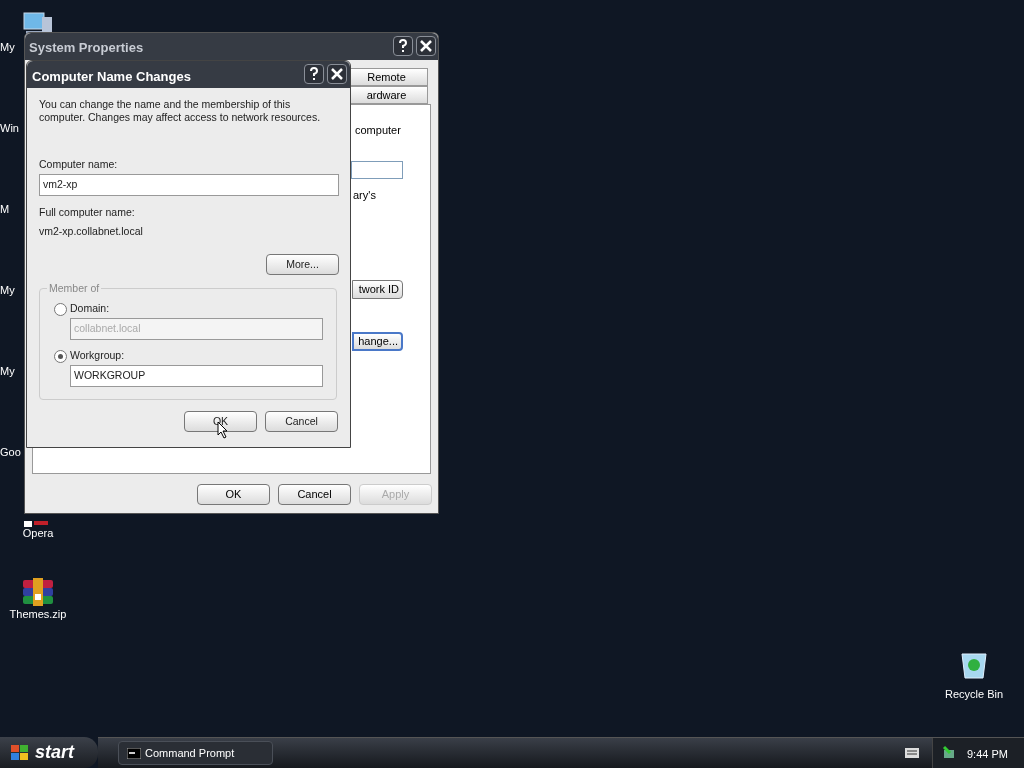 This screenshot has height=768, width=1024. I want to click on keyboard-icon, so click(912, 753).